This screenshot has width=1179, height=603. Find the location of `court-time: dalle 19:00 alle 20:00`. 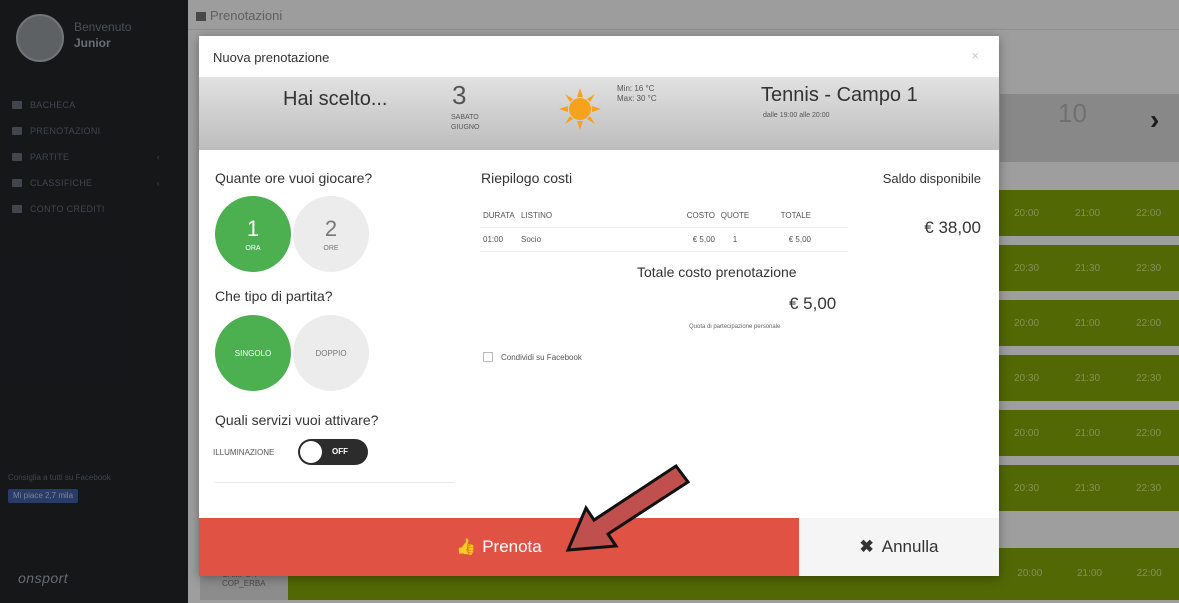

court-time: dalle 19:00 alle 20:00 is located at coordinates (796, 115).